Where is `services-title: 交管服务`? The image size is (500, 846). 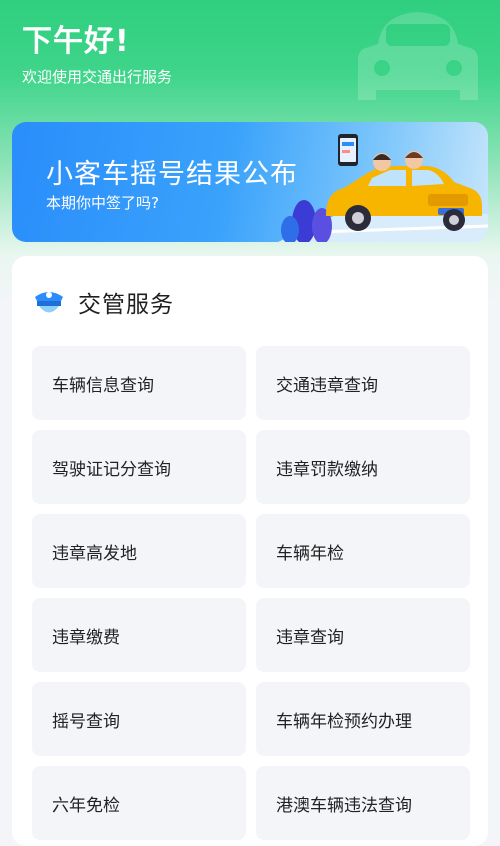 services-title: 交管服务 is located at coordinates (126, 305).